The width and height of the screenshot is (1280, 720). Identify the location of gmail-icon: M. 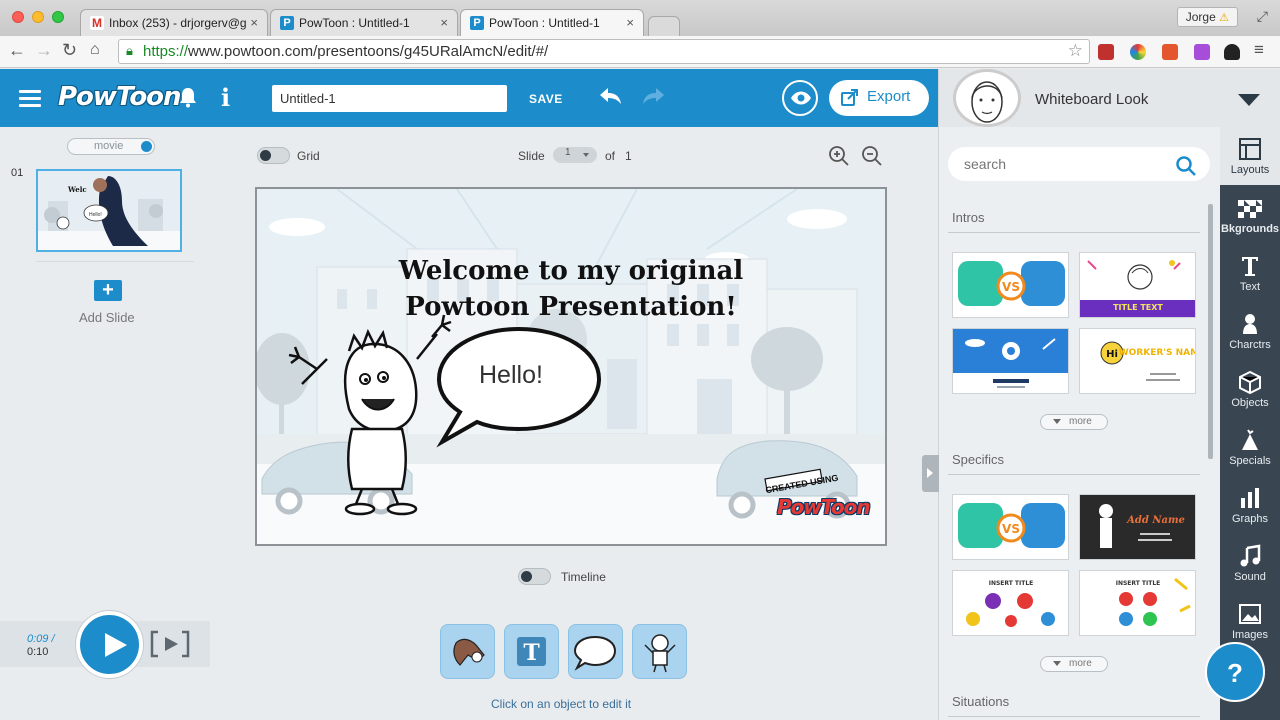
(97, 23).